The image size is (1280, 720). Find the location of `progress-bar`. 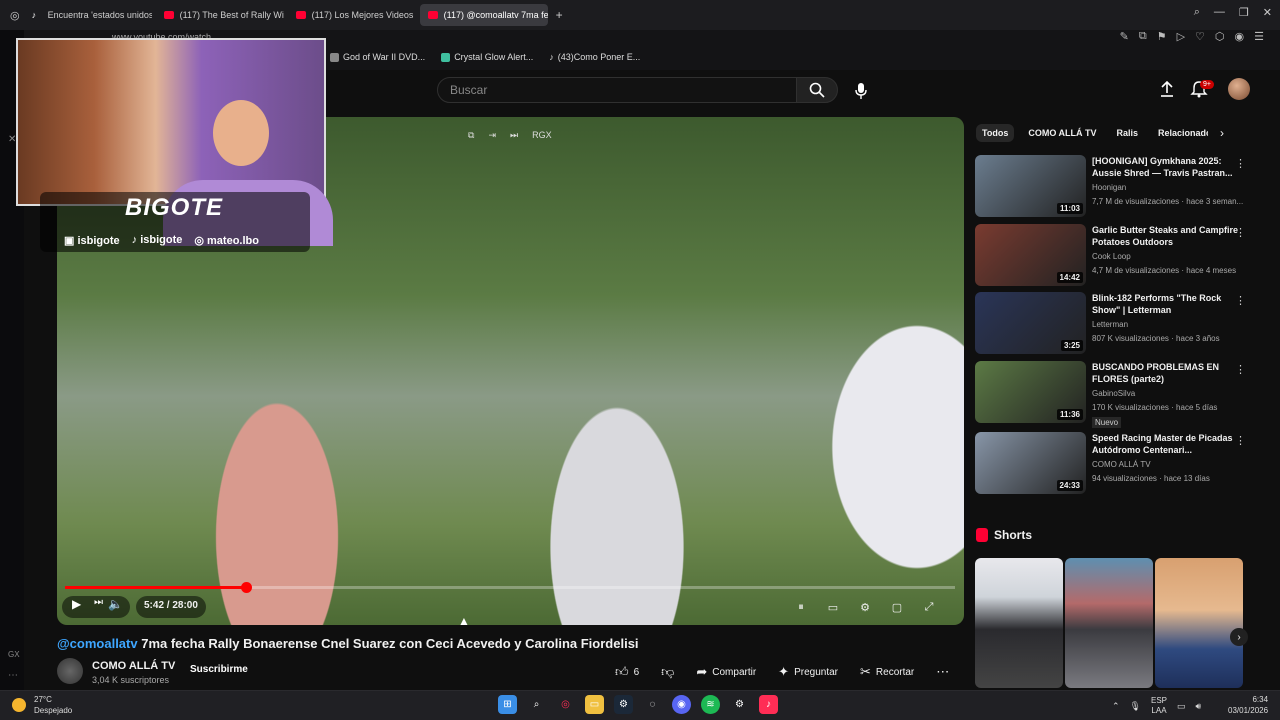

progress-bar is located at coordinates (510, 587).